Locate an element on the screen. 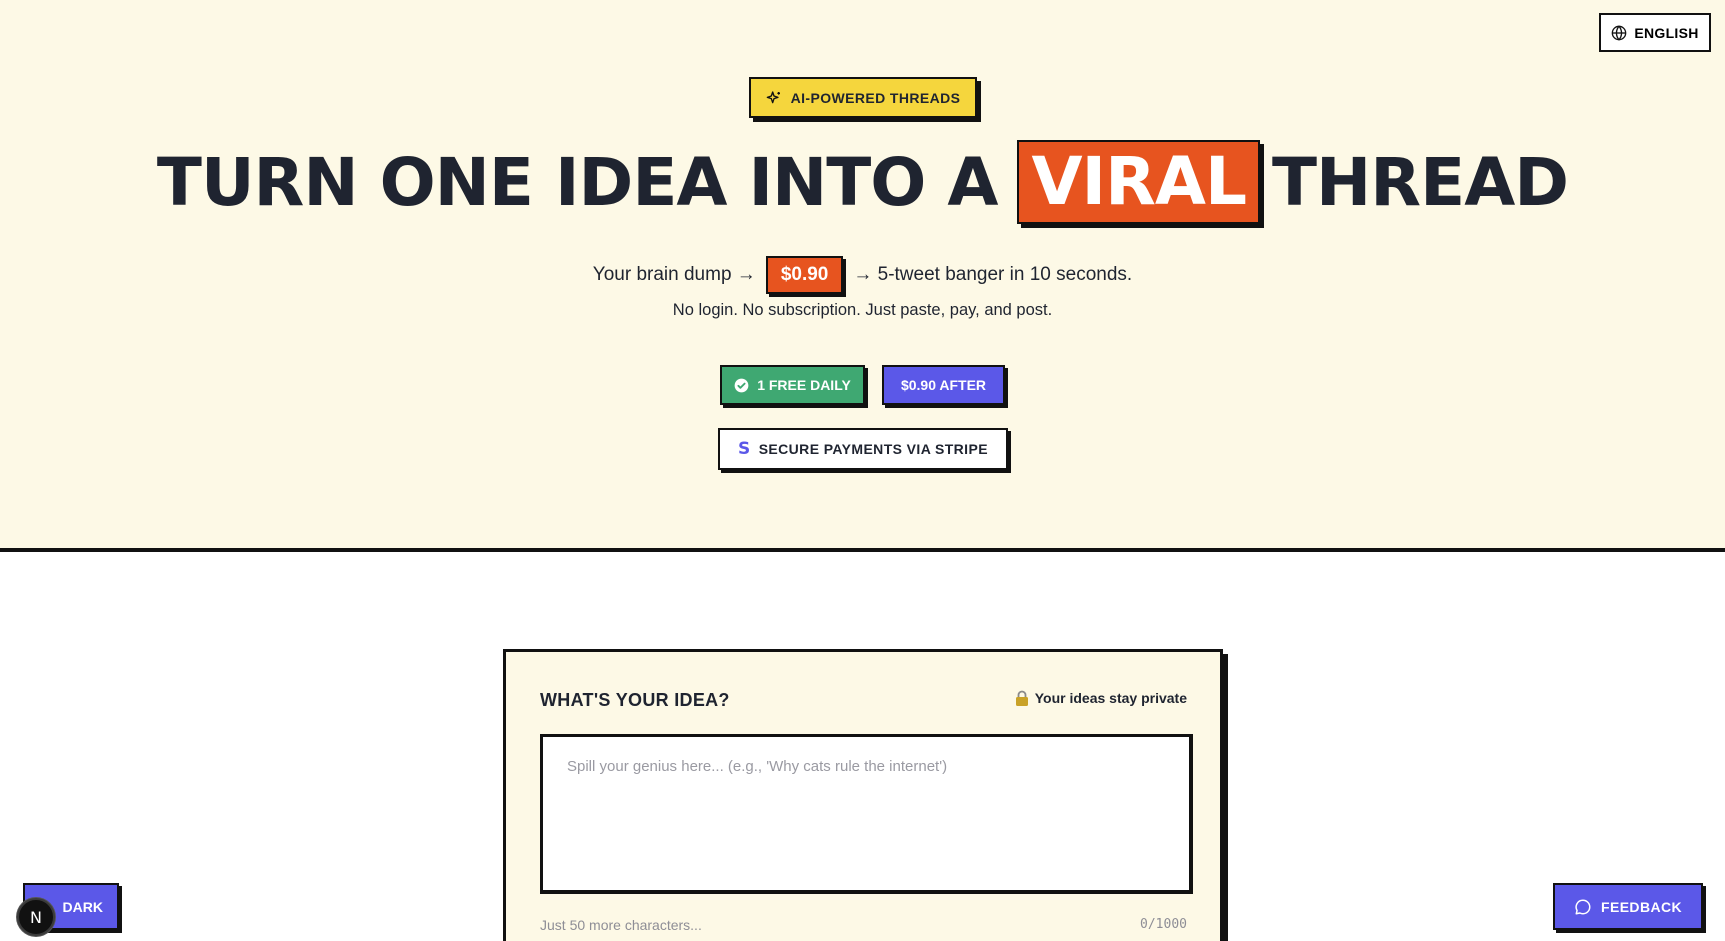 The width and height of the screenshot is (1725, 941). stripe-badge: S SECURE PAYMENTS VIA STRIPE is located at coordinates (863, 449).